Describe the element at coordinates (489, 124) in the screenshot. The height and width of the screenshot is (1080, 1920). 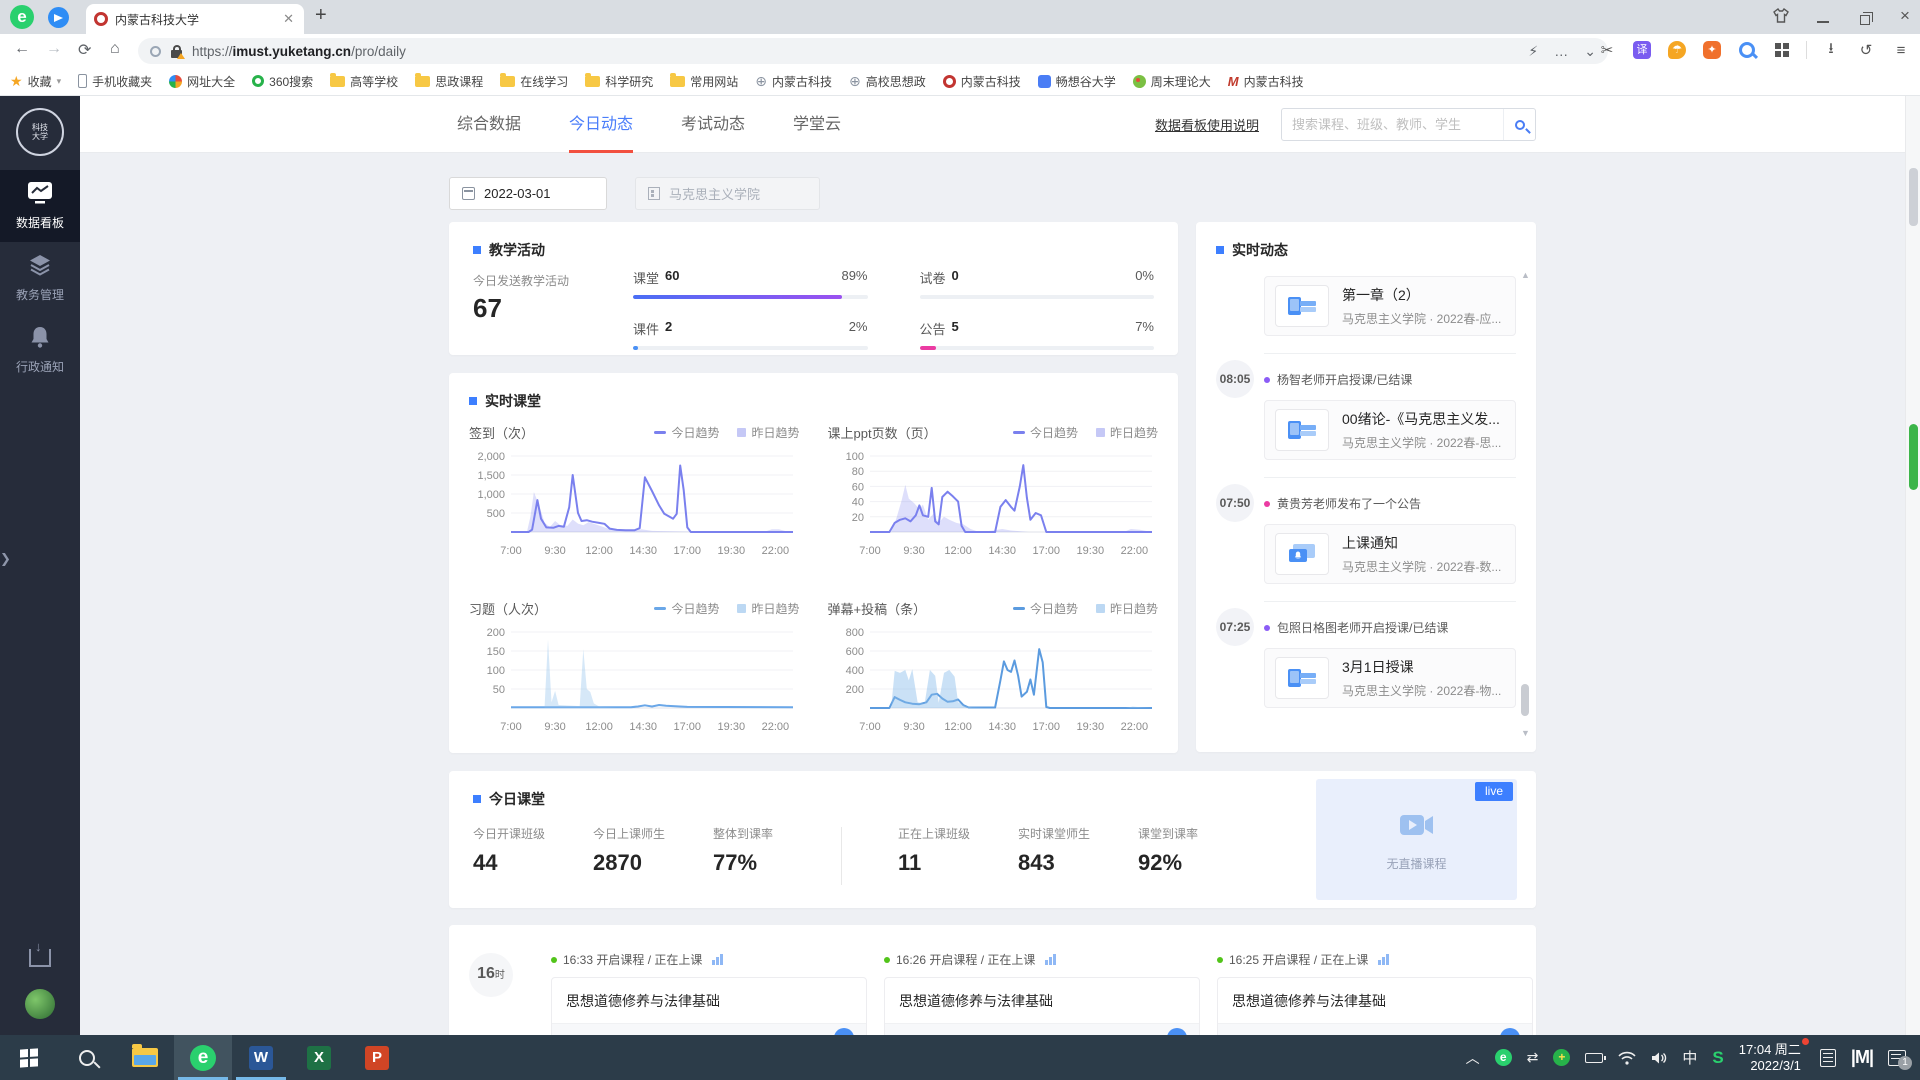
I see `tab-综合数据: 综合数据` at that location.